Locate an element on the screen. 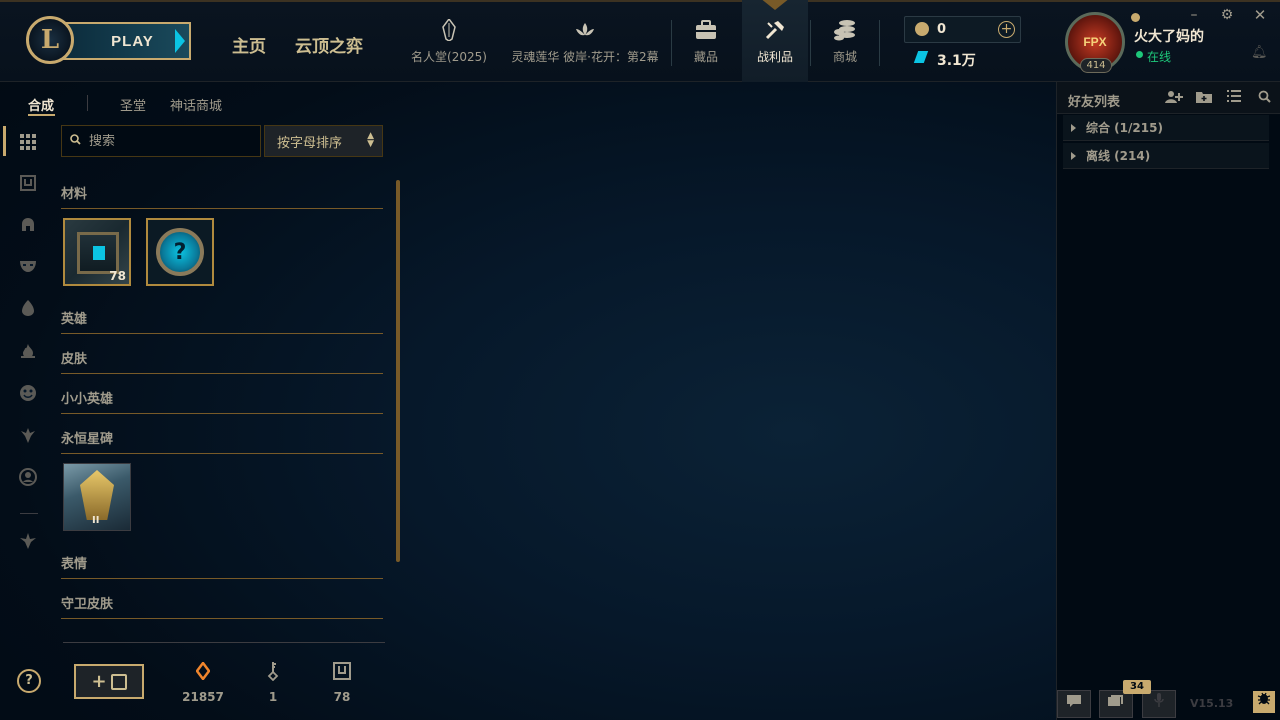 This screenshot has width=1280, height=720. logo-letter: L is located at coordinates (50, 40).